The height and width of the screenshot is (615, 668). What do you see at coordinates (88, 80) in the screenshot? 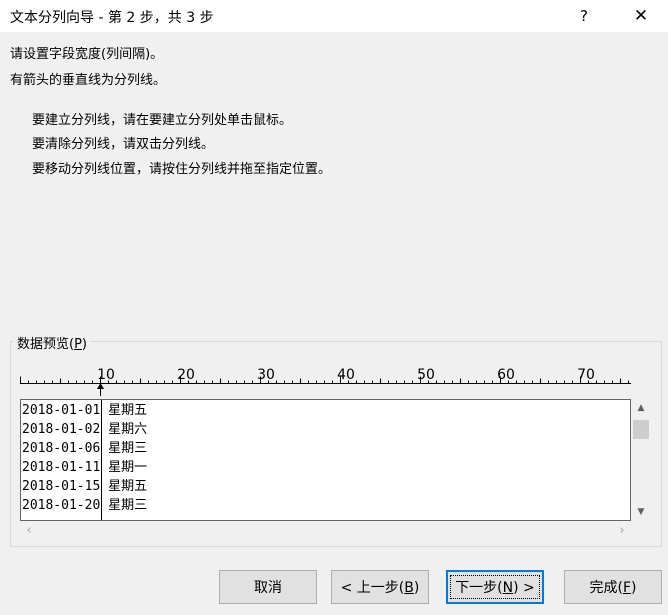
I see `instruction-line-2: 有箭头的垂直线为分列线。` at bounding box center [88, 80].